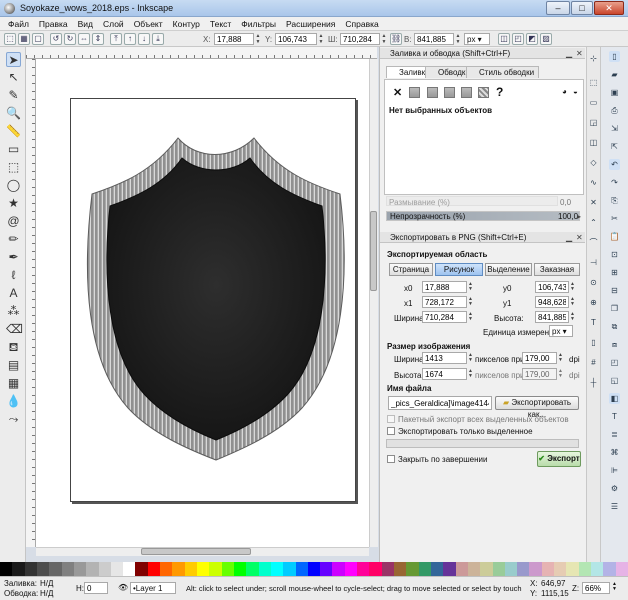 The width and height of the screenshot is (628, 600). Describe the element at coordinates (614, 92) in the screenshot. I see `save-document-icon: ▣` at that location.